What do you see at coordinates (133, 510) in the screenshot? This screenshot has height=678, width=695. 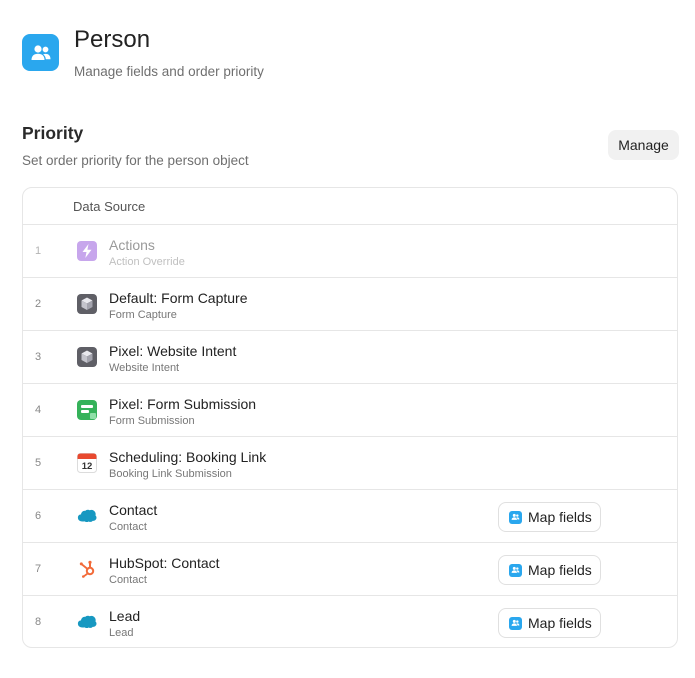 I see `row-name: Contact` at bounding box center [133, 510].